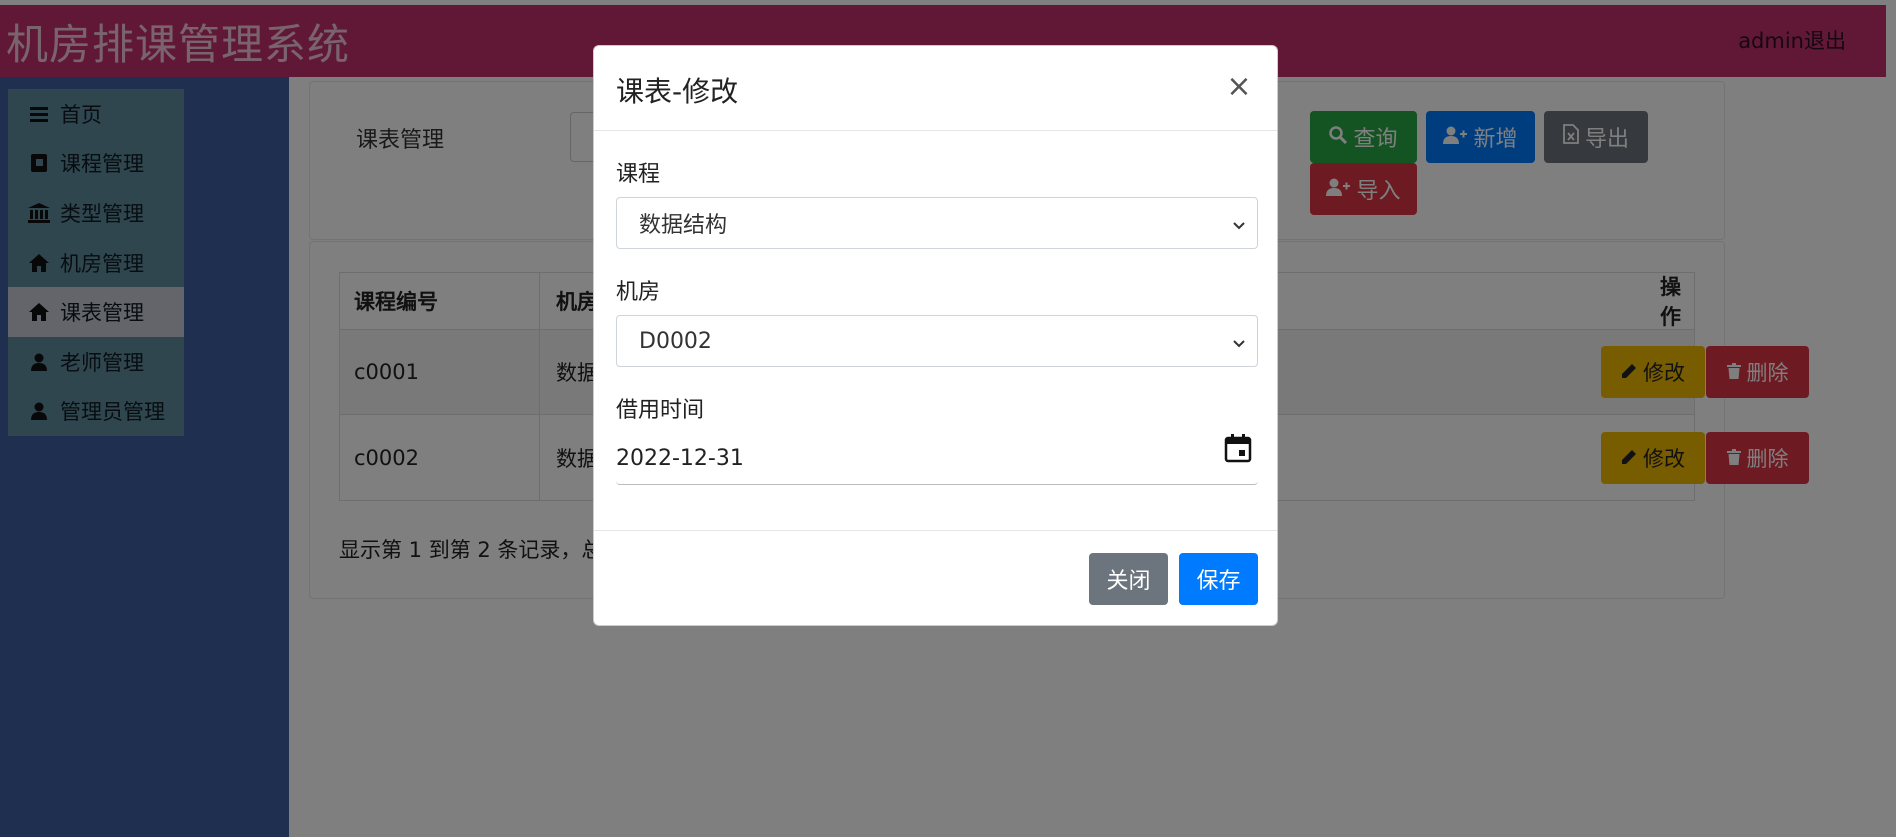  I want to click on course-select-value: 数据结构, so click(683, 225).